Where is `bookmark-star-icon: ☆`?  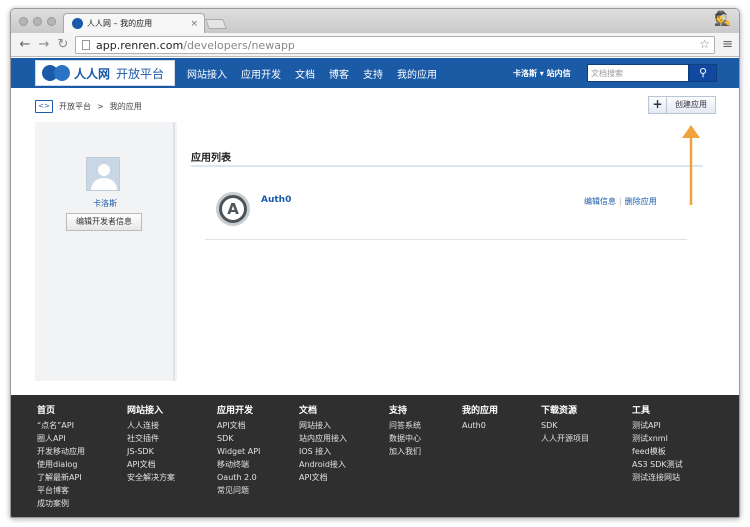
bookmark-star-icon: ☆ is located at coordinates (704, 44).